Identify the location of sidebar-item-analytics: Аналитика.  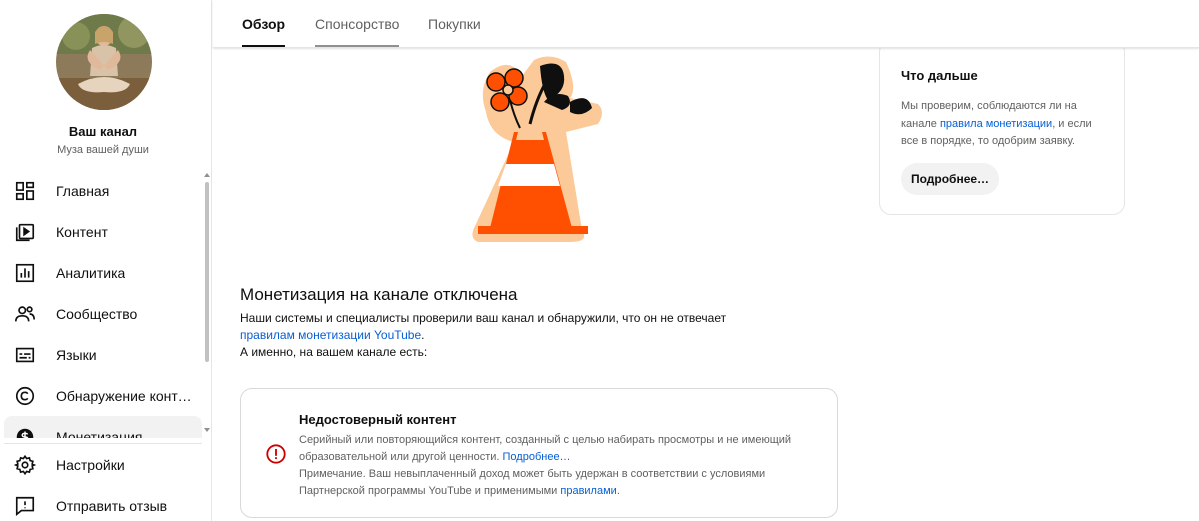
(103, 272).